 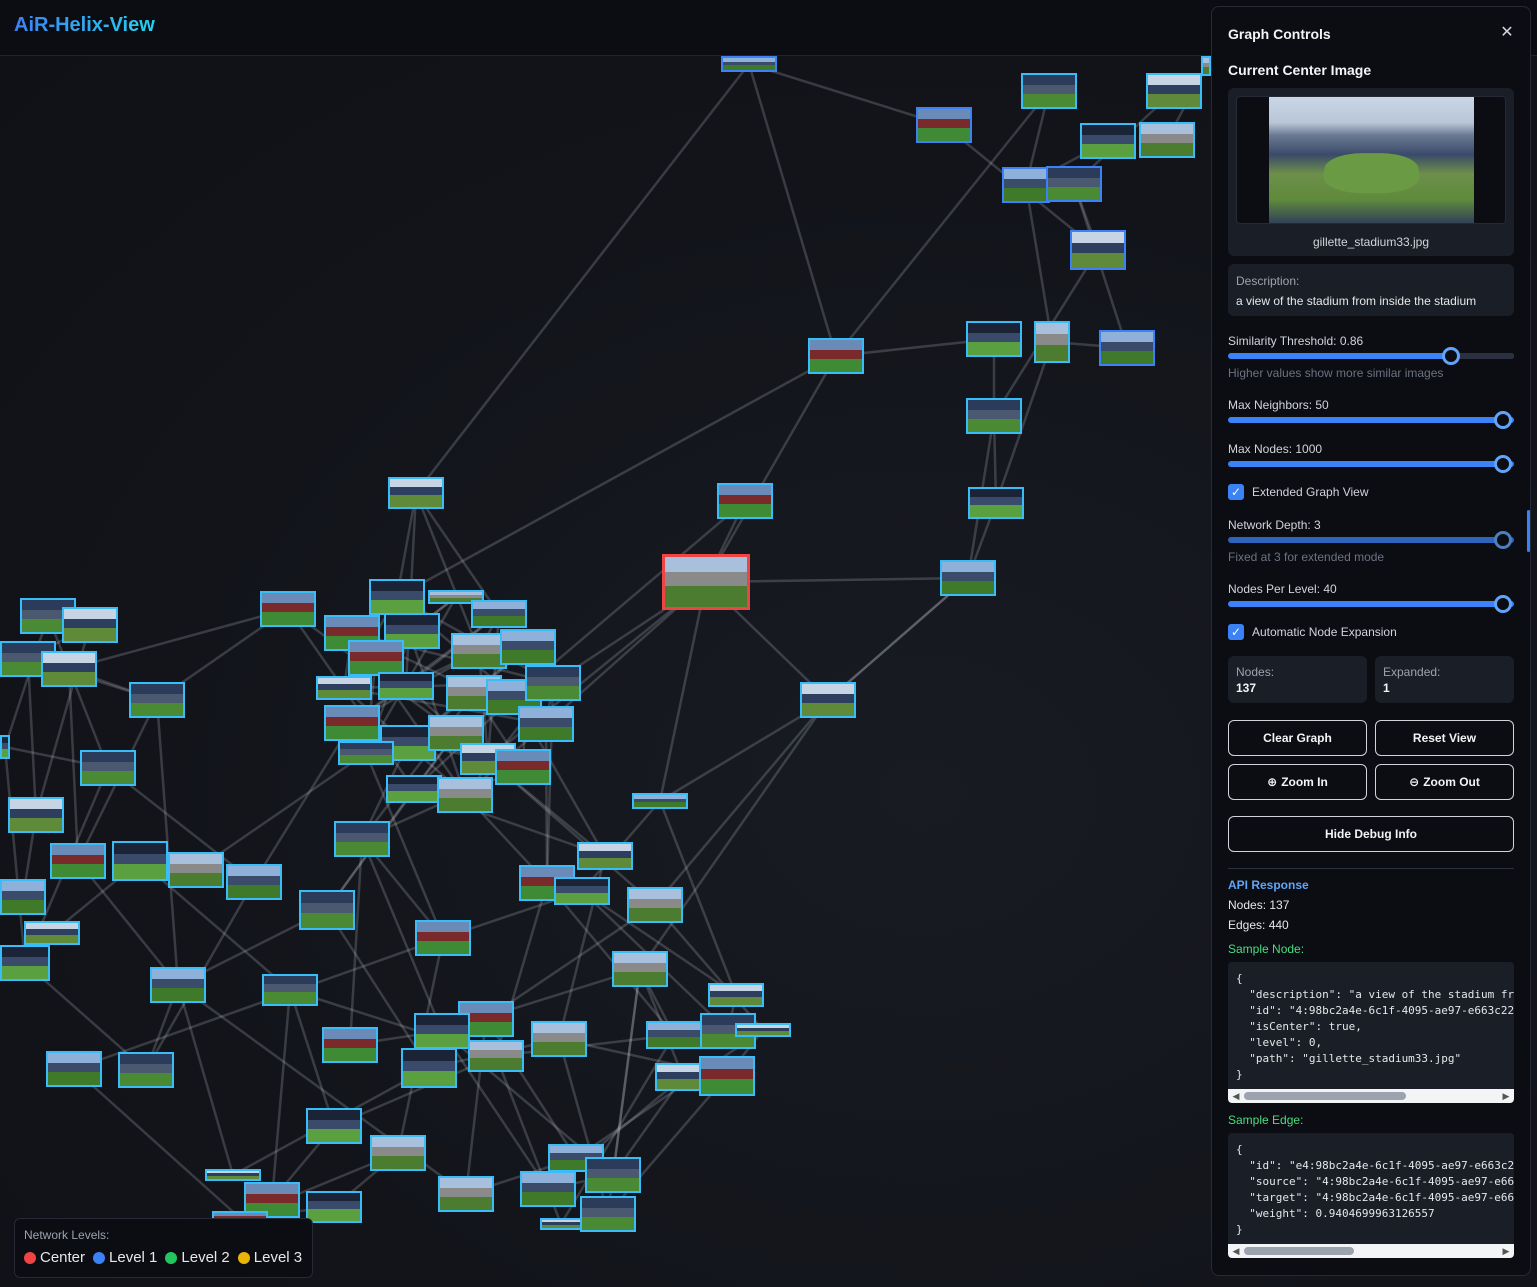 What do you see at coordinates (1371, 604) in the screenshot?
I see `nodes-per-level-slider` at bounding box center [1371, 604].